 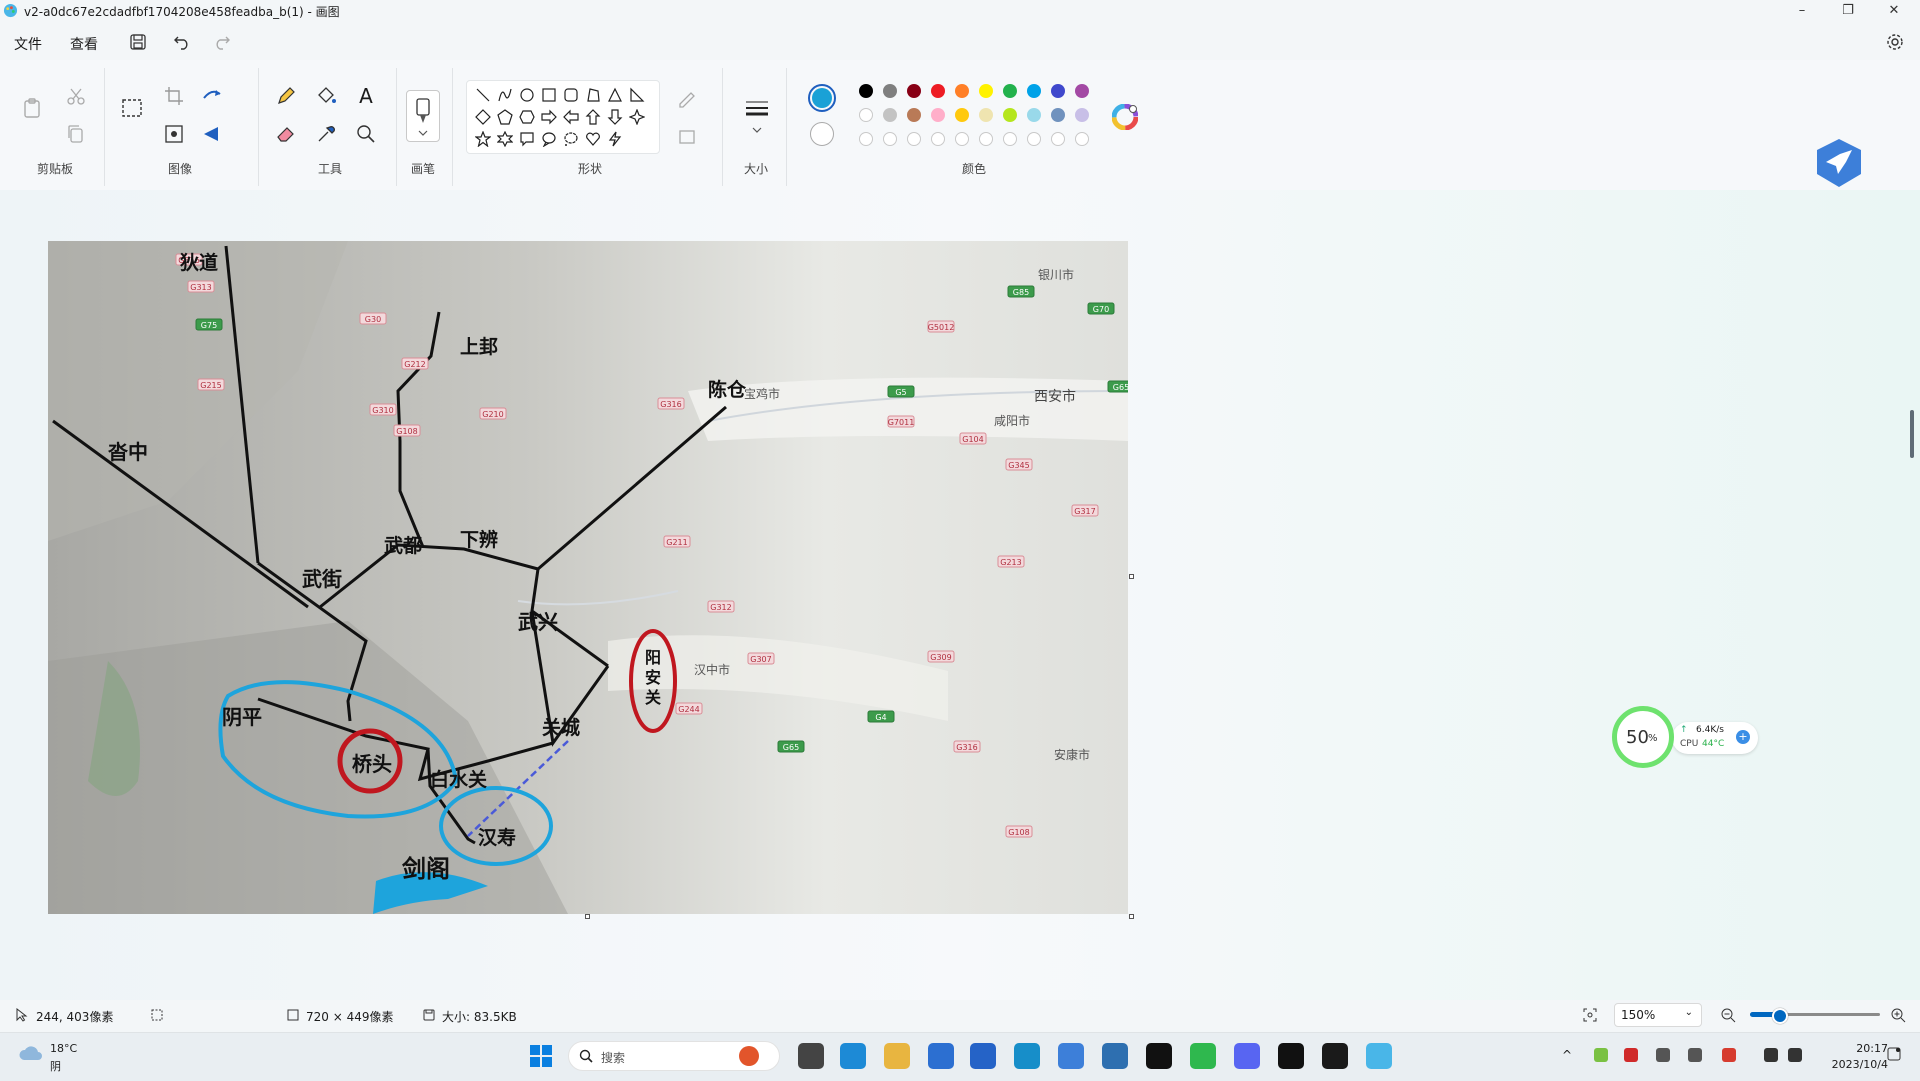 I want to click on down-arrow-shape-icon, so click(x=615, y=117).